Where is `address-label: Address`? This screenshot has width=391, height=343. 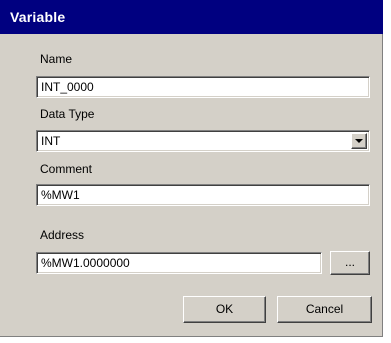 address-label: Address is located at coordinates (62, 235).